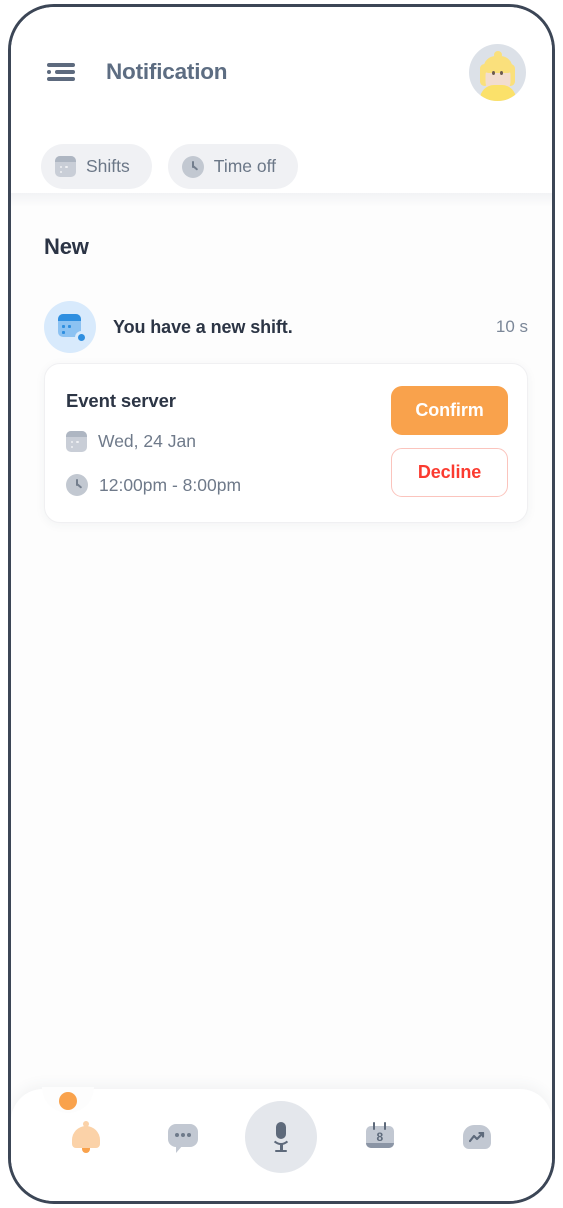 The image size is (563, 1208). I want to click on header-row: Notification, so click(281, 72).